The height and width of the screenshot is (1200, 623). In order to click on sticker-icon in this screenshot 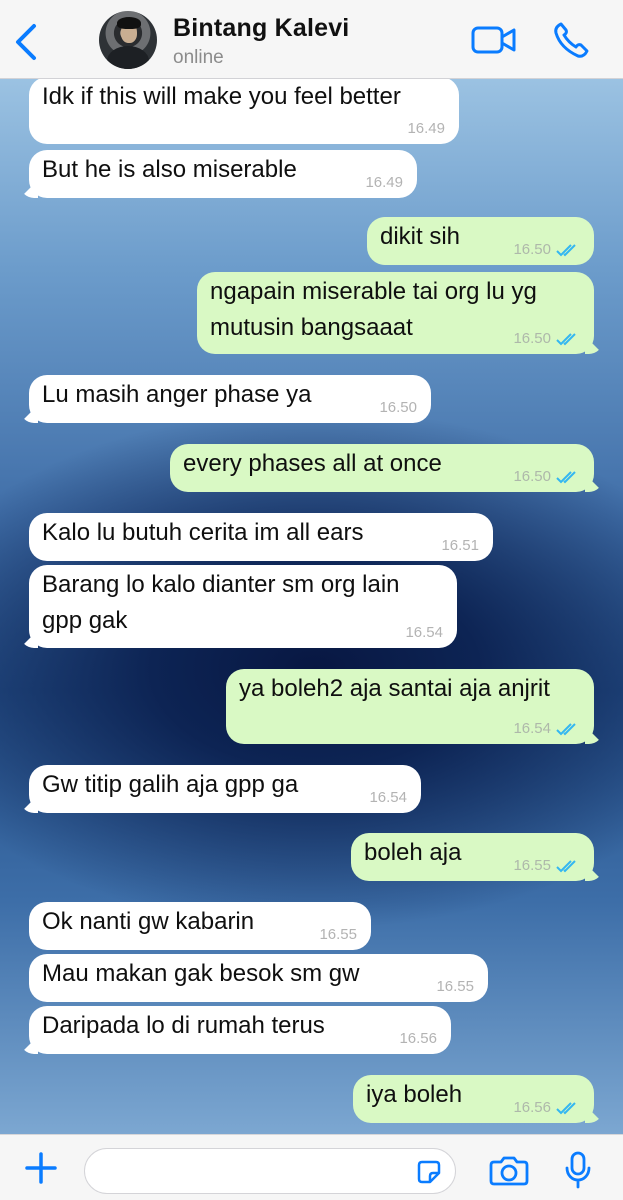, I will do `click(429, 1172)`.